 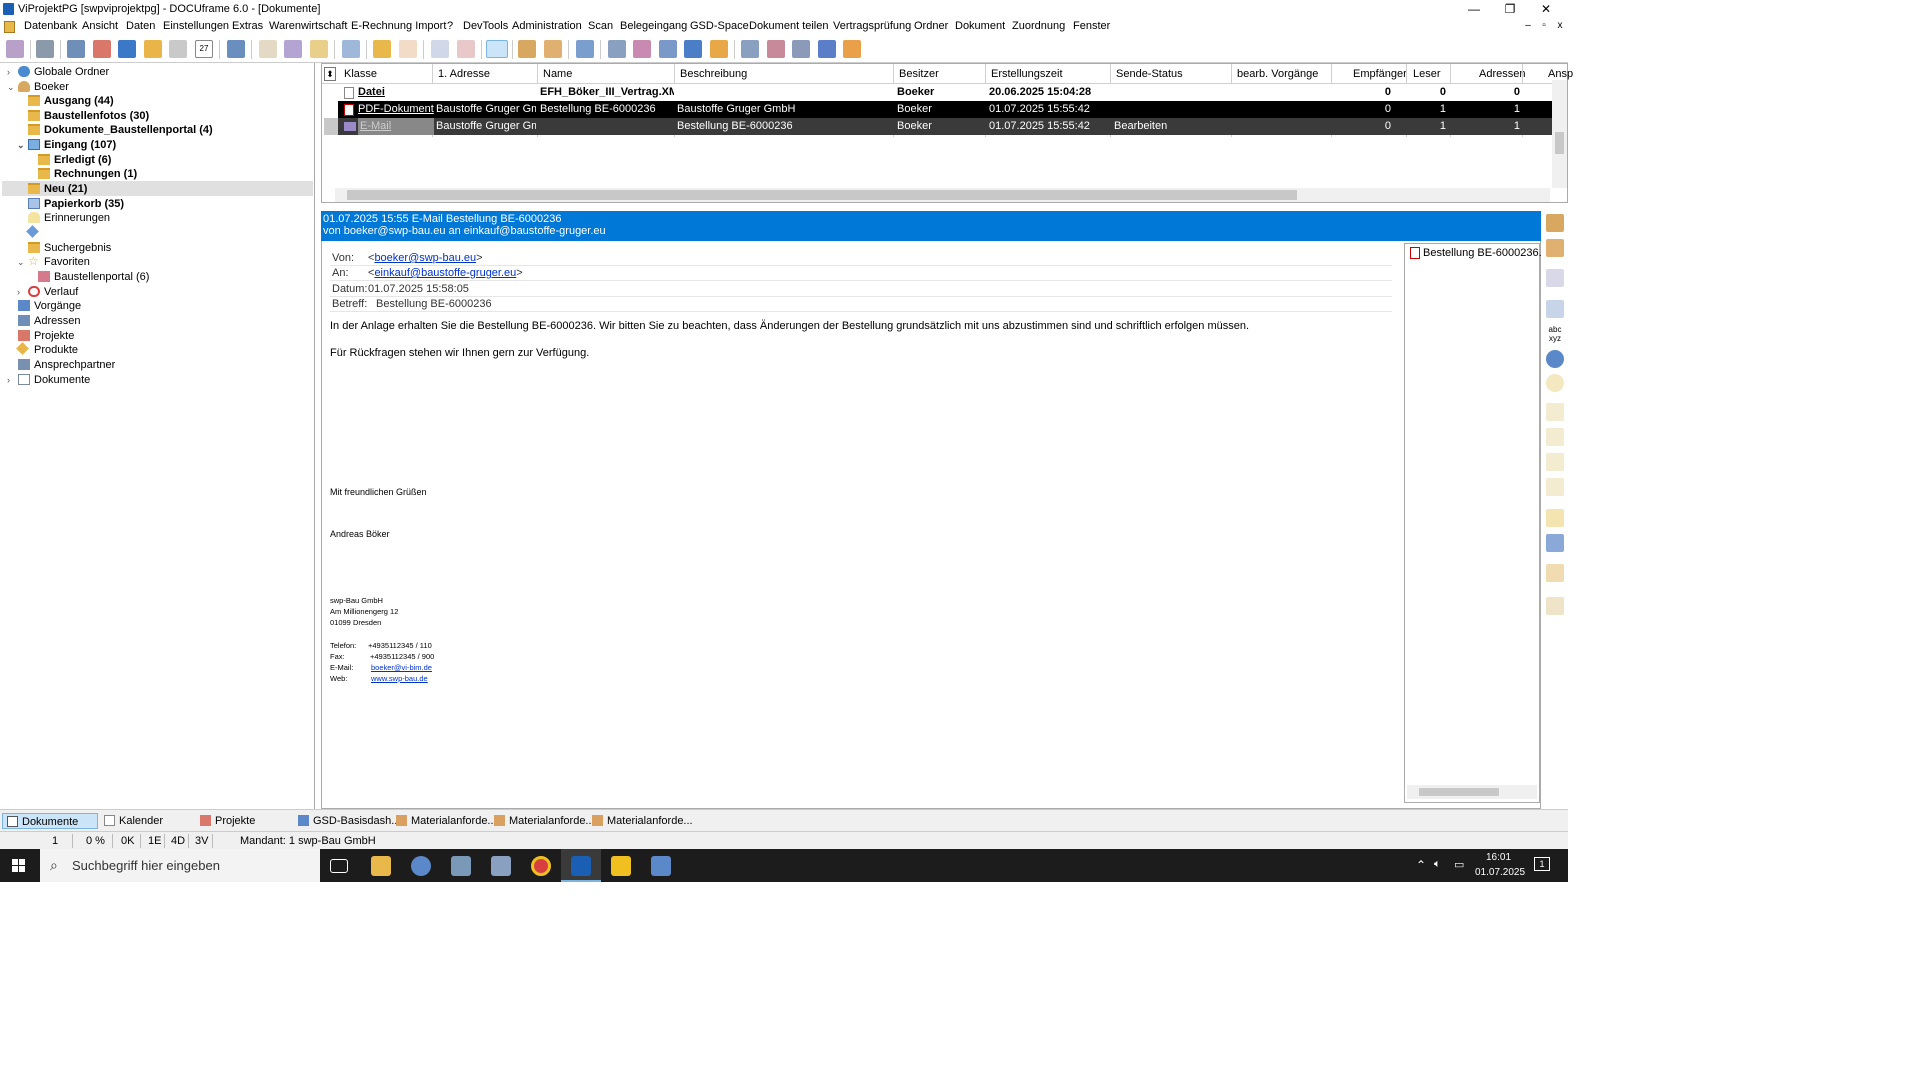 What do you see at coordinates (1510, 9) in the screenshot?
I see `maximize-button: ❐` at bounding box center [1510, 9].